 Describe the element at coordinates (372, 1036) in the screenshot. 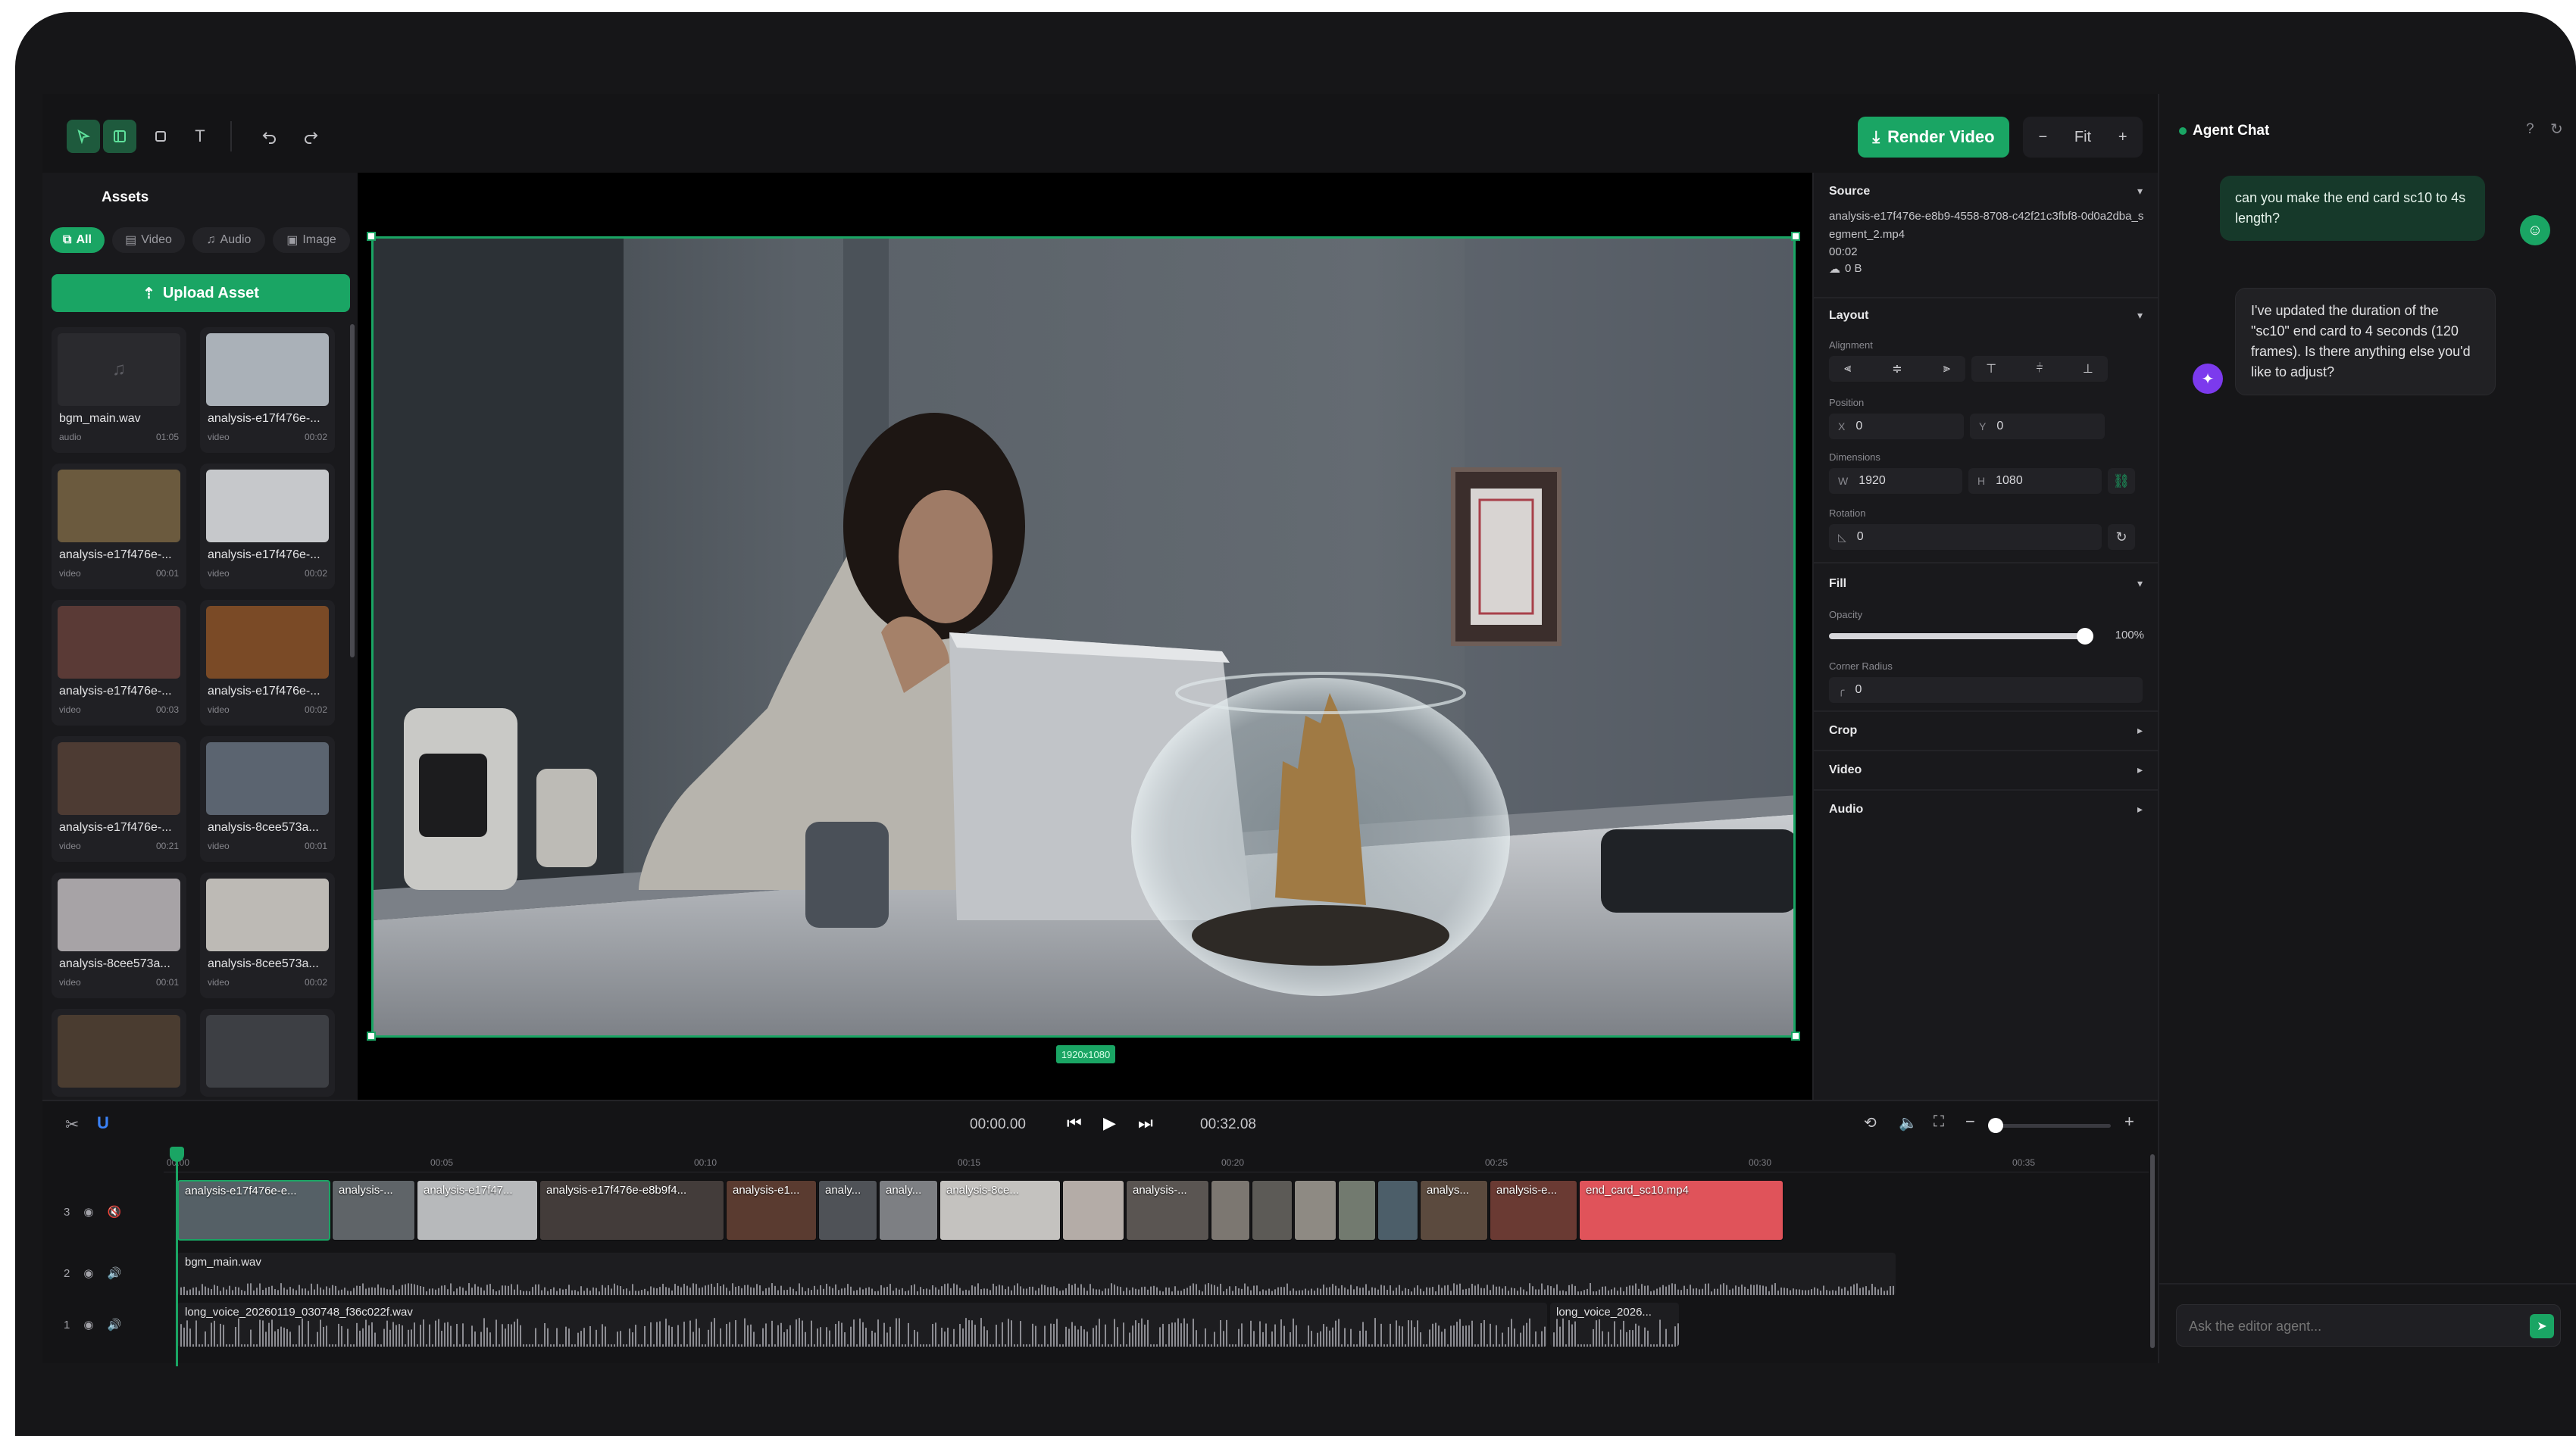

I see `resize-handle-bottom-left` at that location.